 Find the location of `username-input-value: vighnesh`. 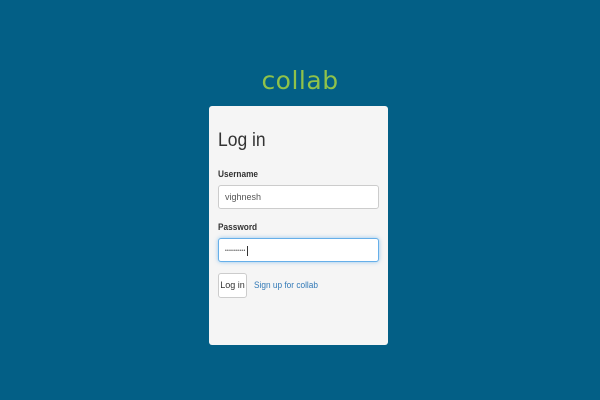

username-input-value: vighnesh is located at coordinates (243, 197).